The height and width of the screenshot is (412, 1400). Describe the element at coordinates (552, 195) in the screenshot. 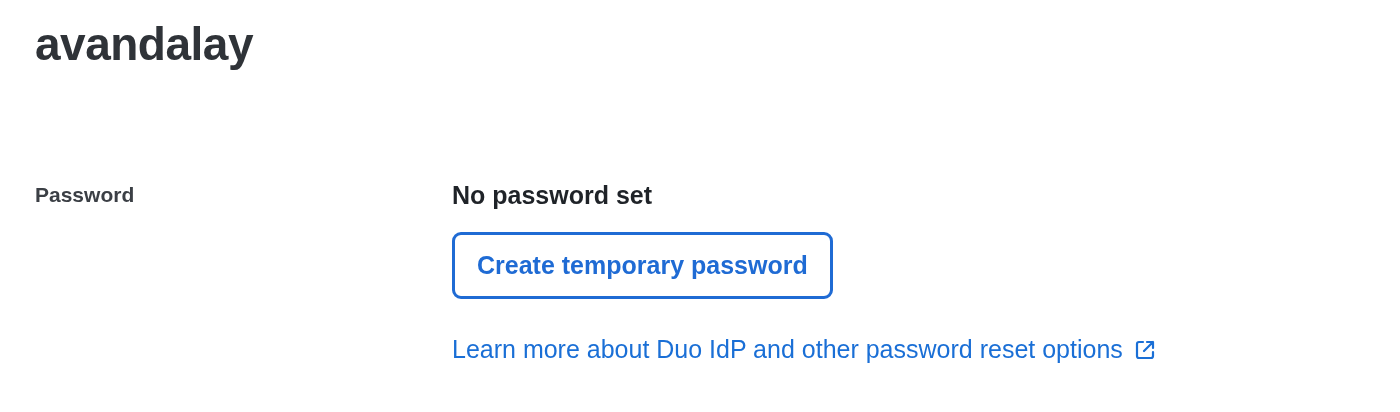

I see `password-status: No password set` at that location.